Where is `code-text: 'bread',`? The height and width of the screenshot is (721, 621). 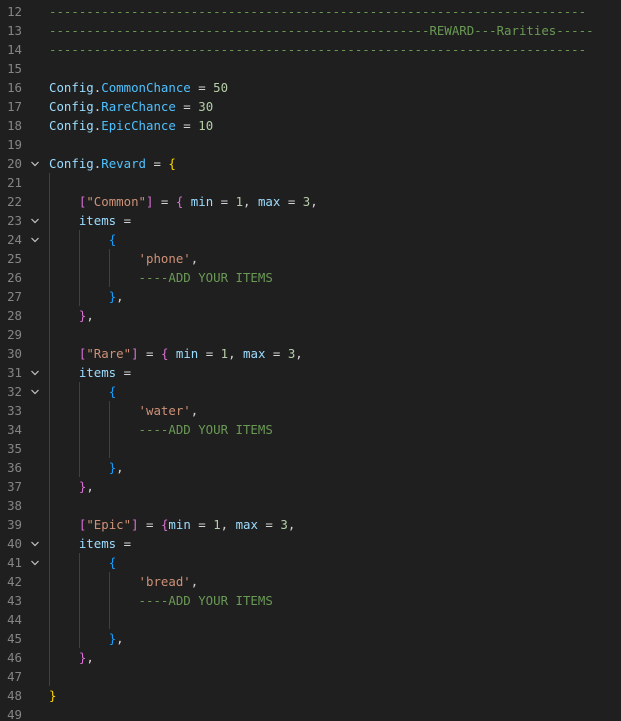
code-text: 'bread', is located at coordinates (124, 581).